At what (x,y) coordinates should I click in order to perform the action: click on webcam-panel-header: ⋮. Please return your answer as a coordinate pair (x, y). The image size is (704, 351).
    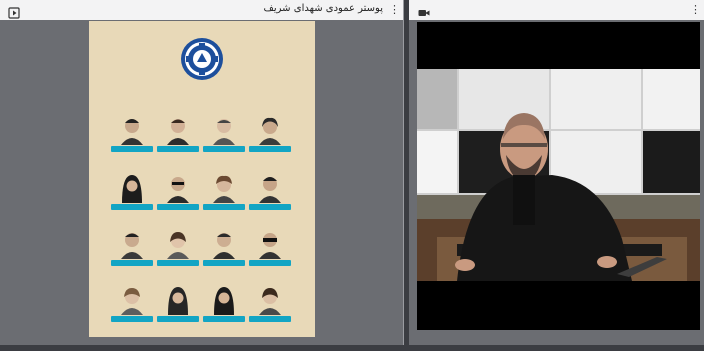
    Looking at the image, I should click on (556, 10).